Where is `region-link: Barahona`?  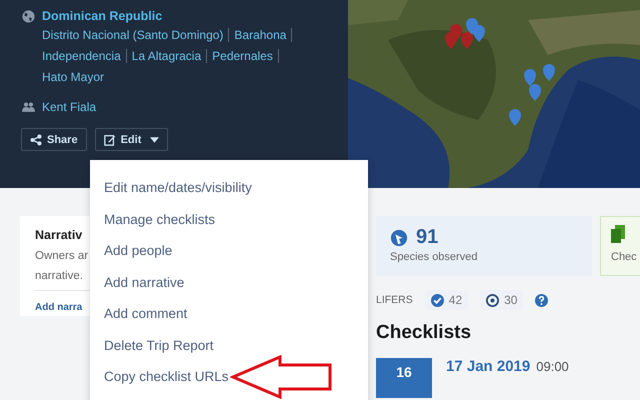
region-link: Barahona is located at coordinates (263, 35).